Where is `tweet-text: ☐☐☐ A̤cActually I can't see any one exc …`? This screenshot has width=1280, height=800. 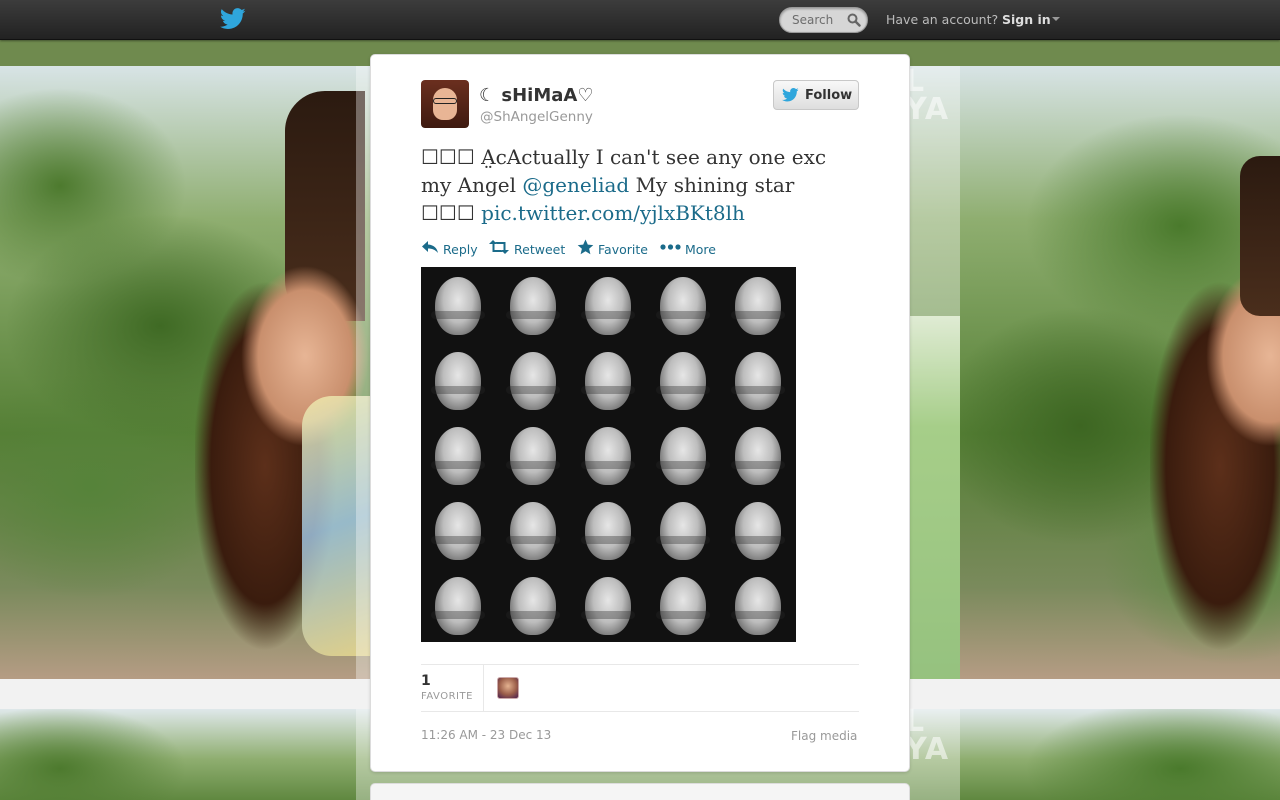
tweet-text: ☐☐☐ A̤cActually I can't see any one exc … is located at coordinates (631, 185).